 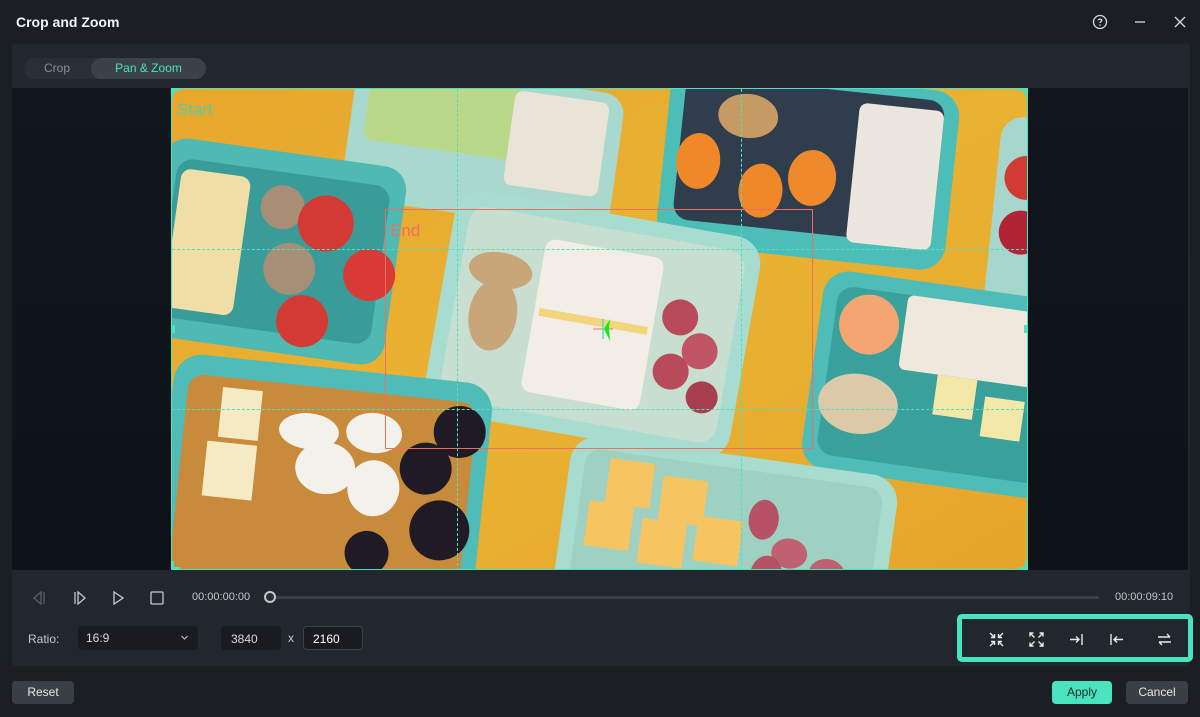 I want to click on tab-pan-zoom: Pan & Zoom, so click(x=148, y=68).